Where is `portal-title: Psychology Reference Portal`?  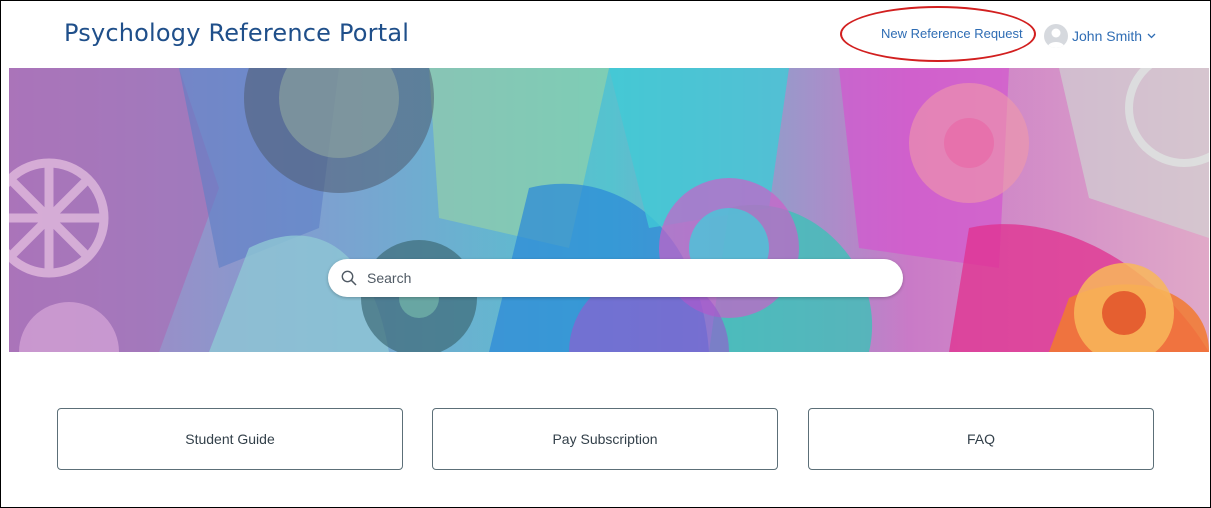
portal-title: Psychology Reference Portal is located at coordinates (236, 33).